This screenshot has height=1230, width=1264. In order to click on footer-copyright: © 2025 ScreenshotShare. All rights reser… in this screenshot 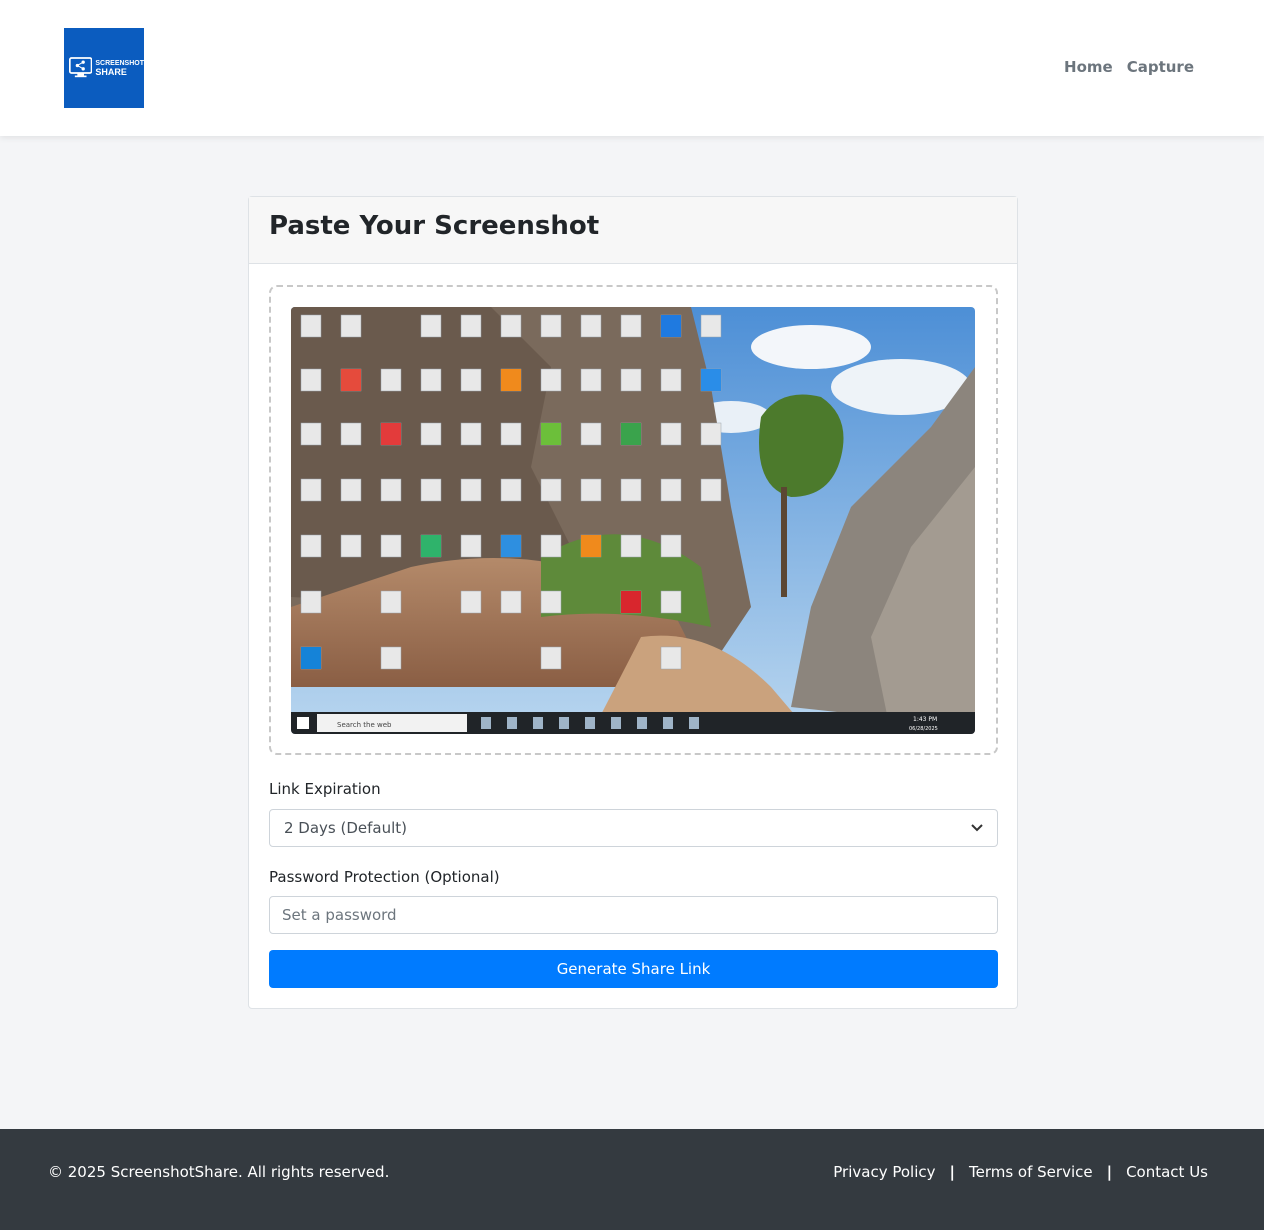, I will do `click(219, 1172)`.